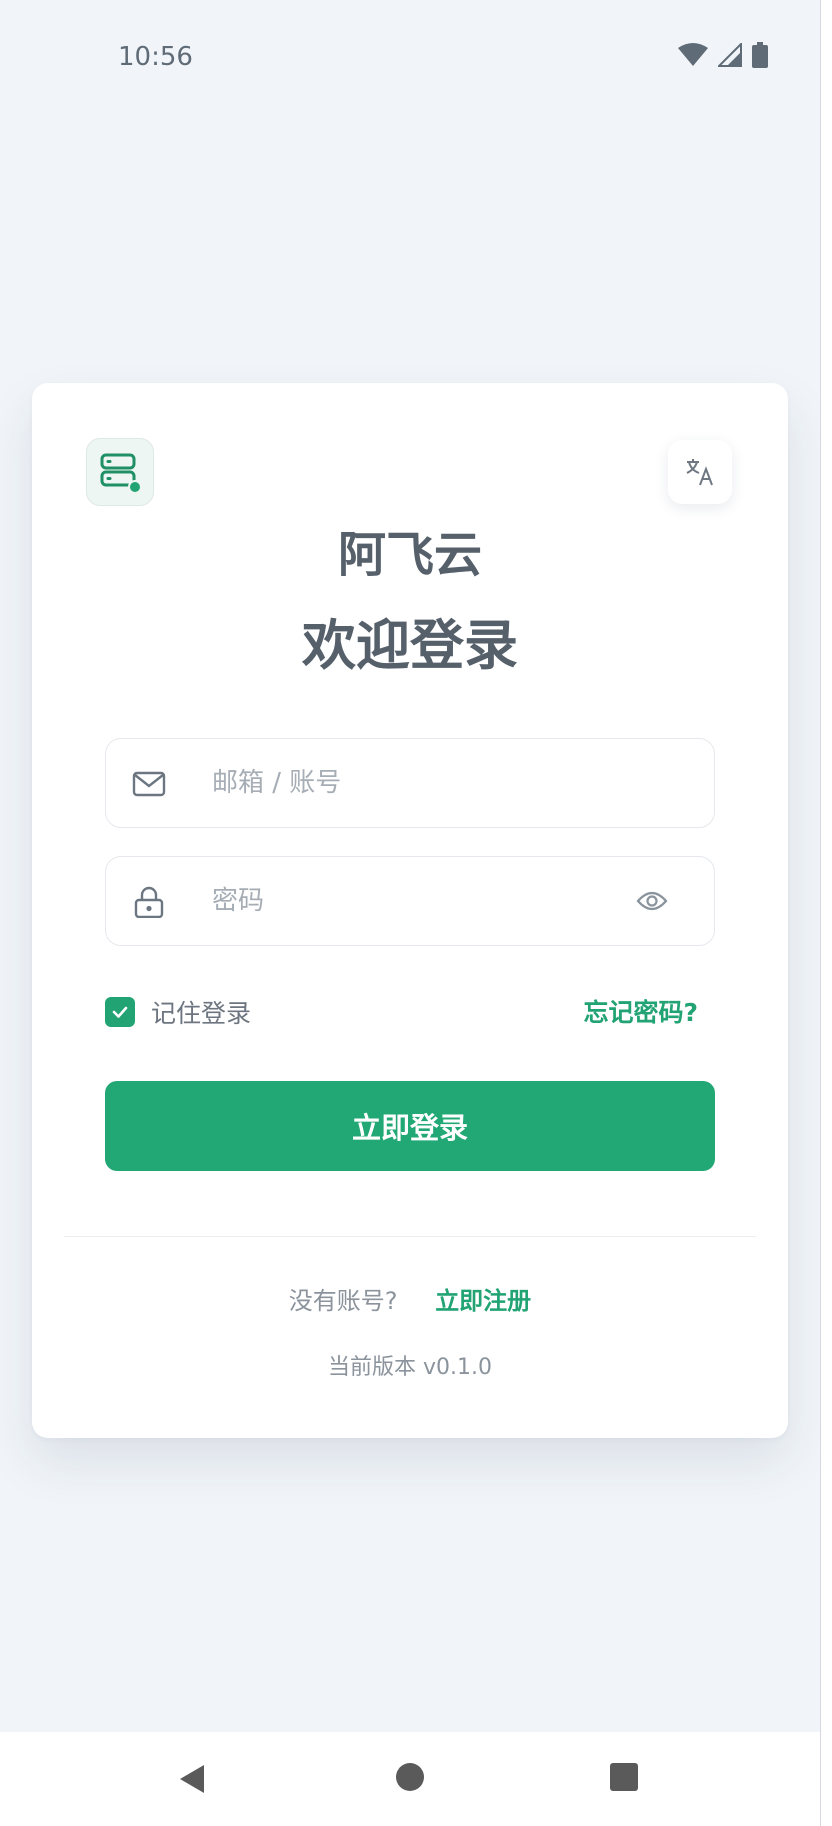 This screenshot has width=832, height=1826. Describe the element at coordinates (730, 55) in the screenshot. I see `cellular-signal-icon` at that location.